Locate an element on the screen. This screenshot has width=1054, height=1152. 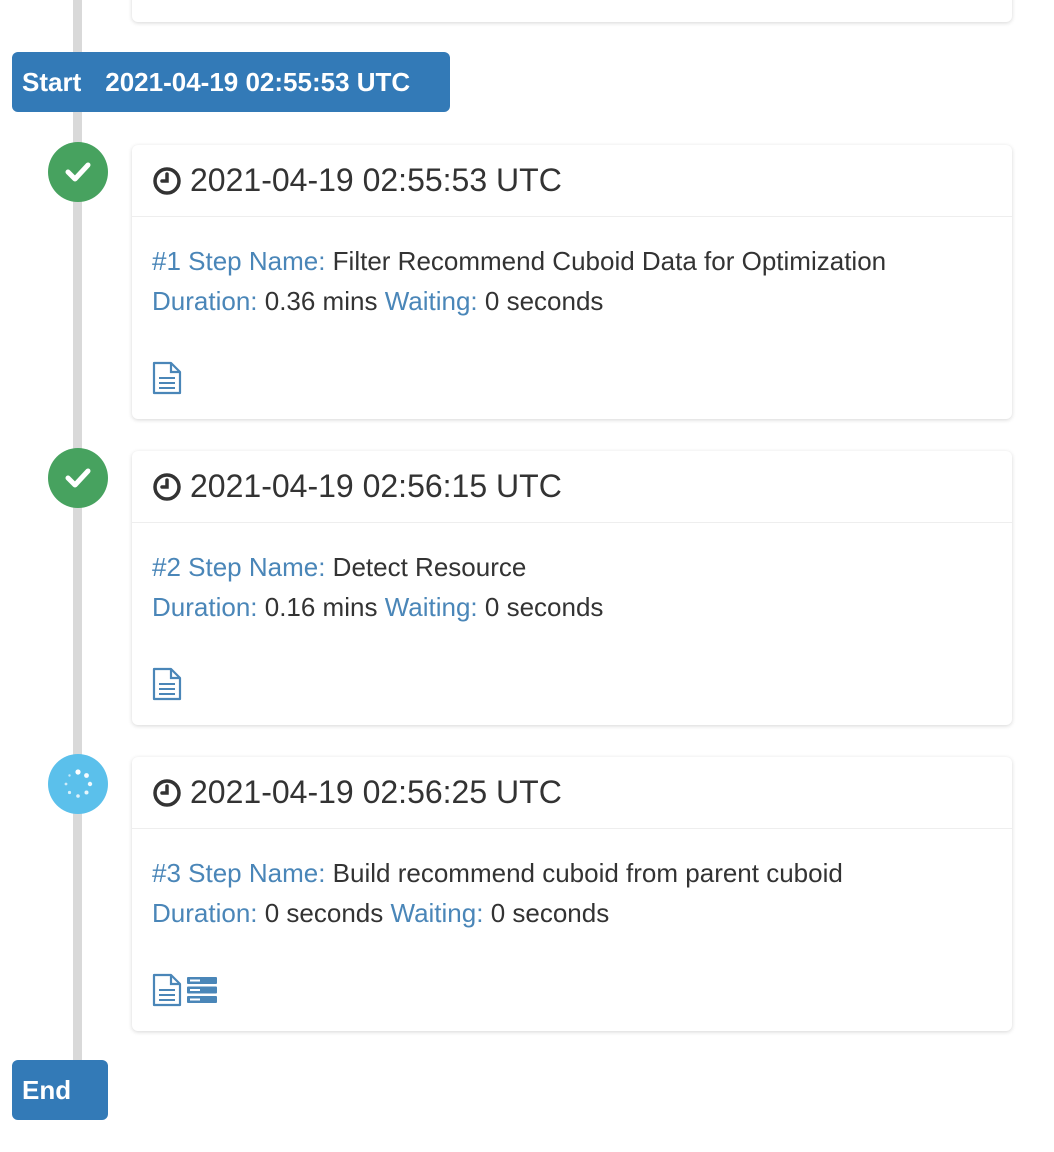
timeline-end-label: End is located at coordinates (60, 1090).